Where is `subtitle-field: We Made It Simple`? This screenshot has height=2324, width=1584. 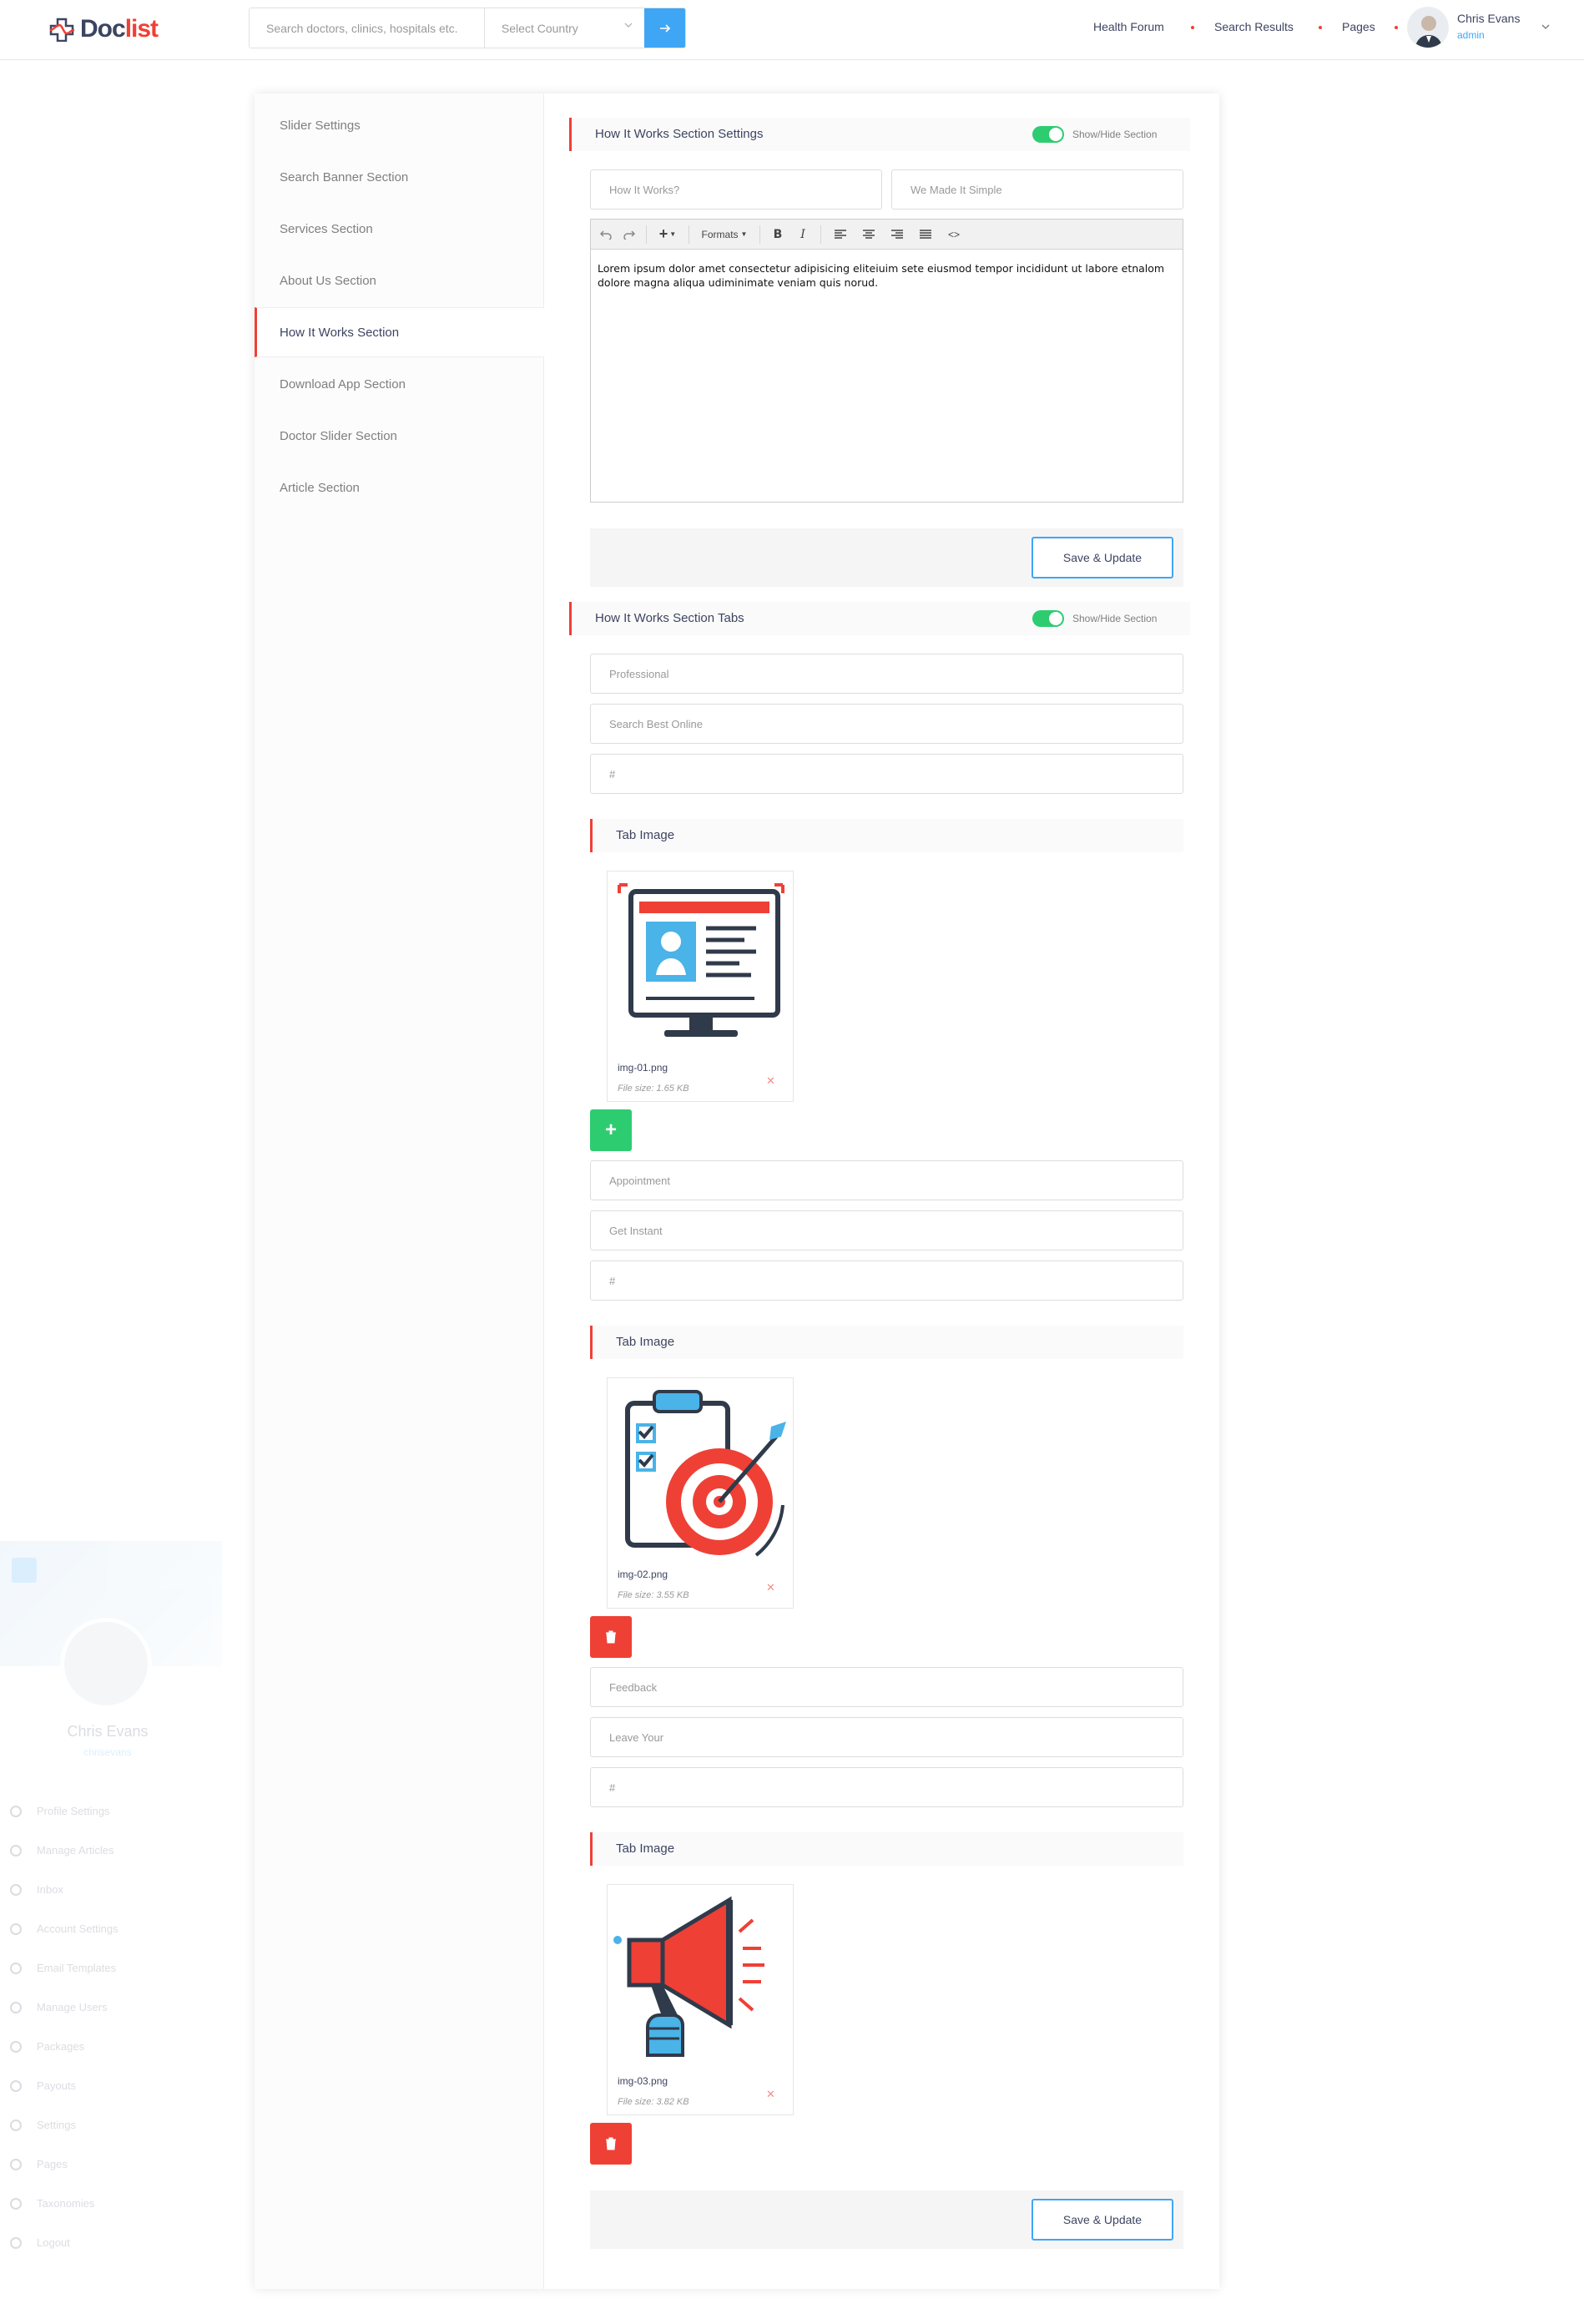 subtitle-field: We Made It Simple is located at coordinates (1037, 189).